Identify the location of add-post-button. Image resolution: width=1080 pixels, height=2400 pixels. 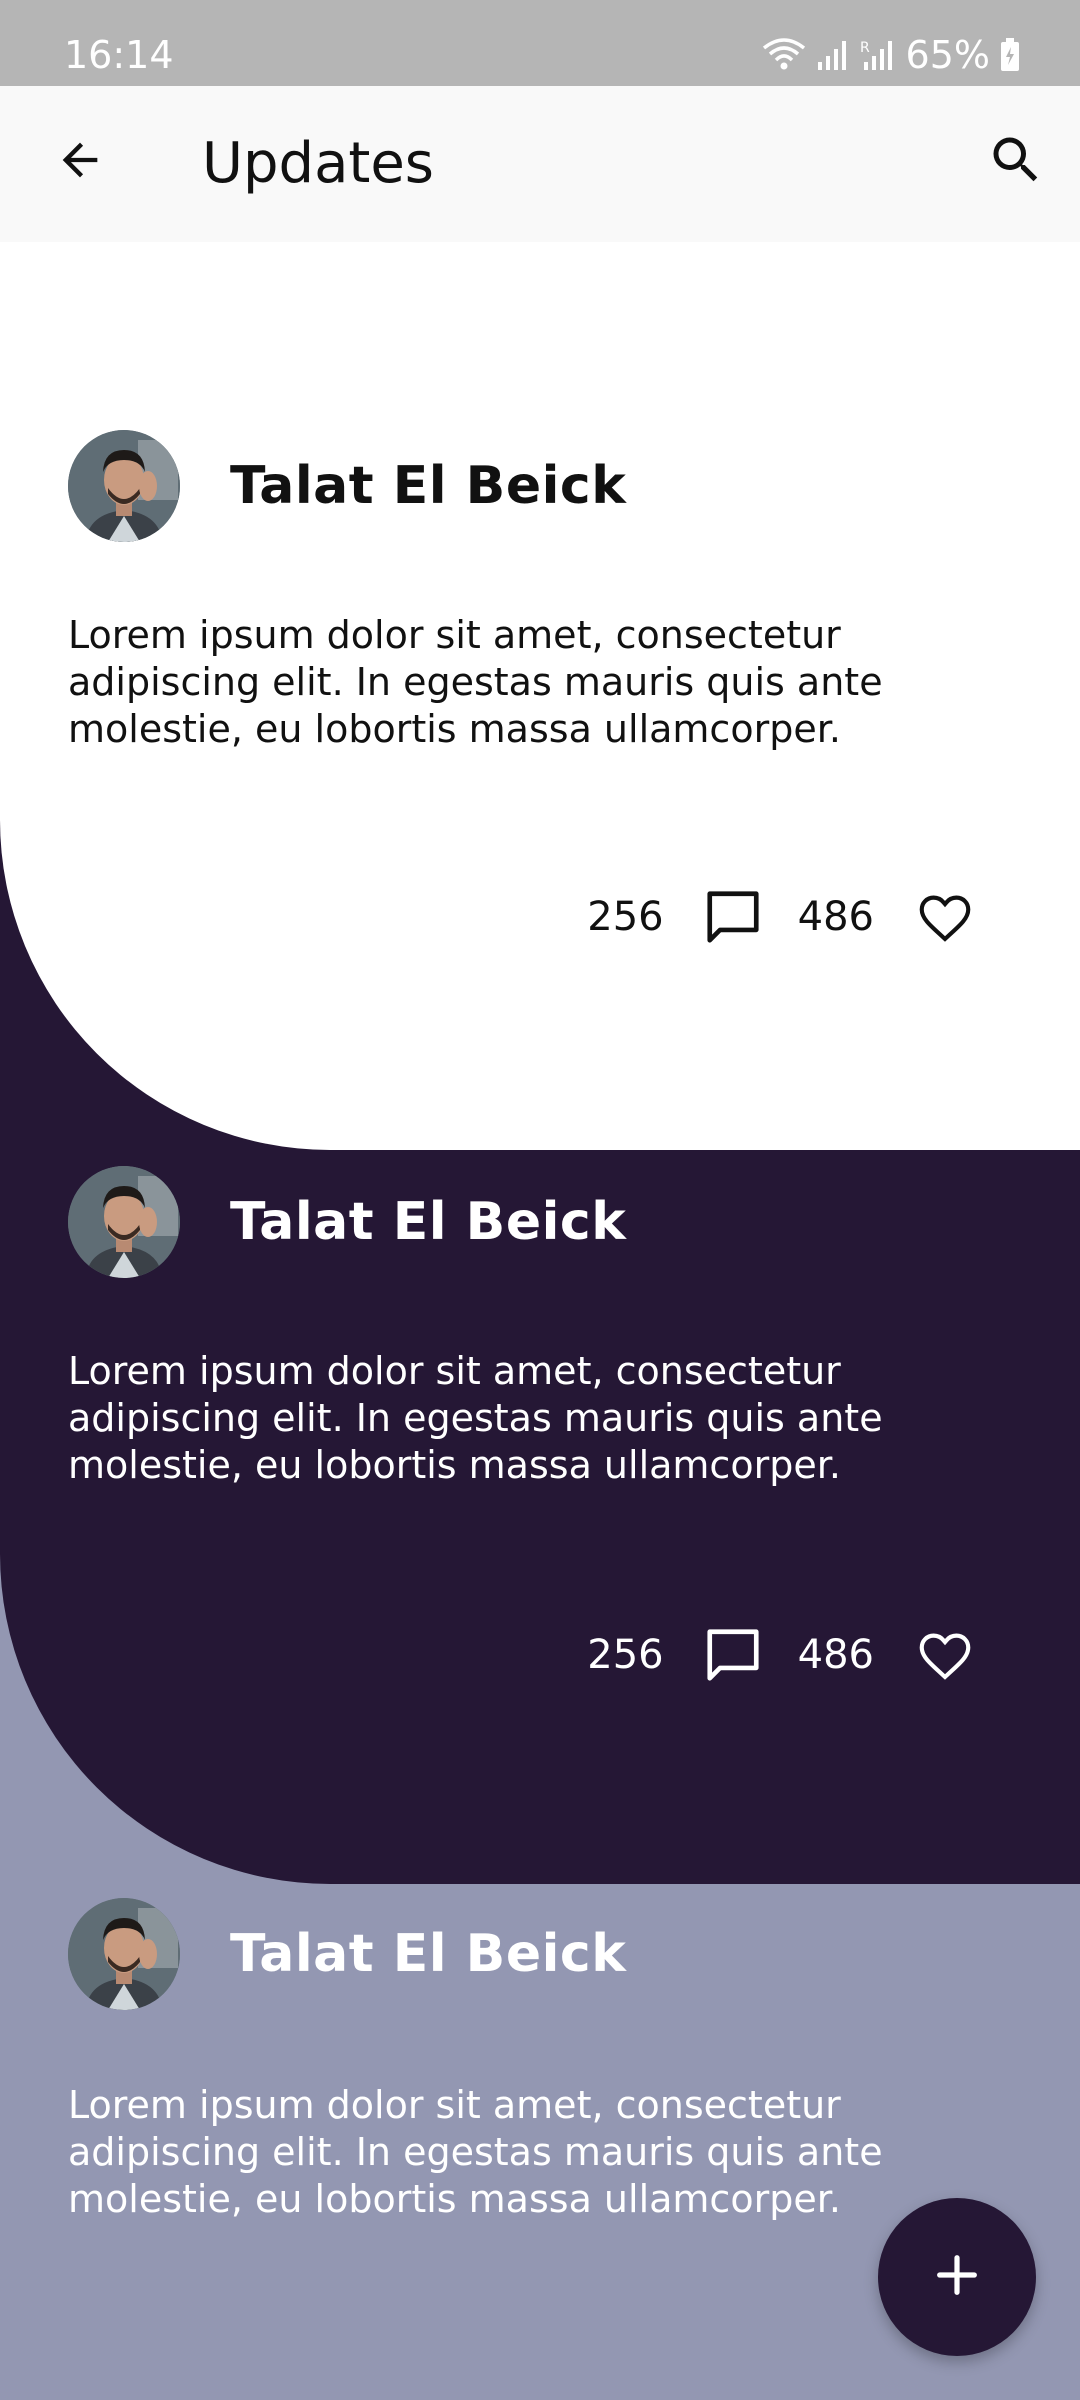
(957, 2277).